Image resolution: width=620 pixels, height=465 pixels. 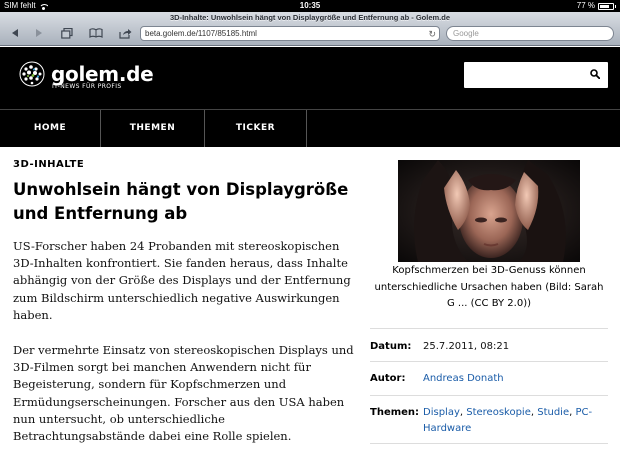 I want to click on bookmarks-button, so click(x=96, y=33).